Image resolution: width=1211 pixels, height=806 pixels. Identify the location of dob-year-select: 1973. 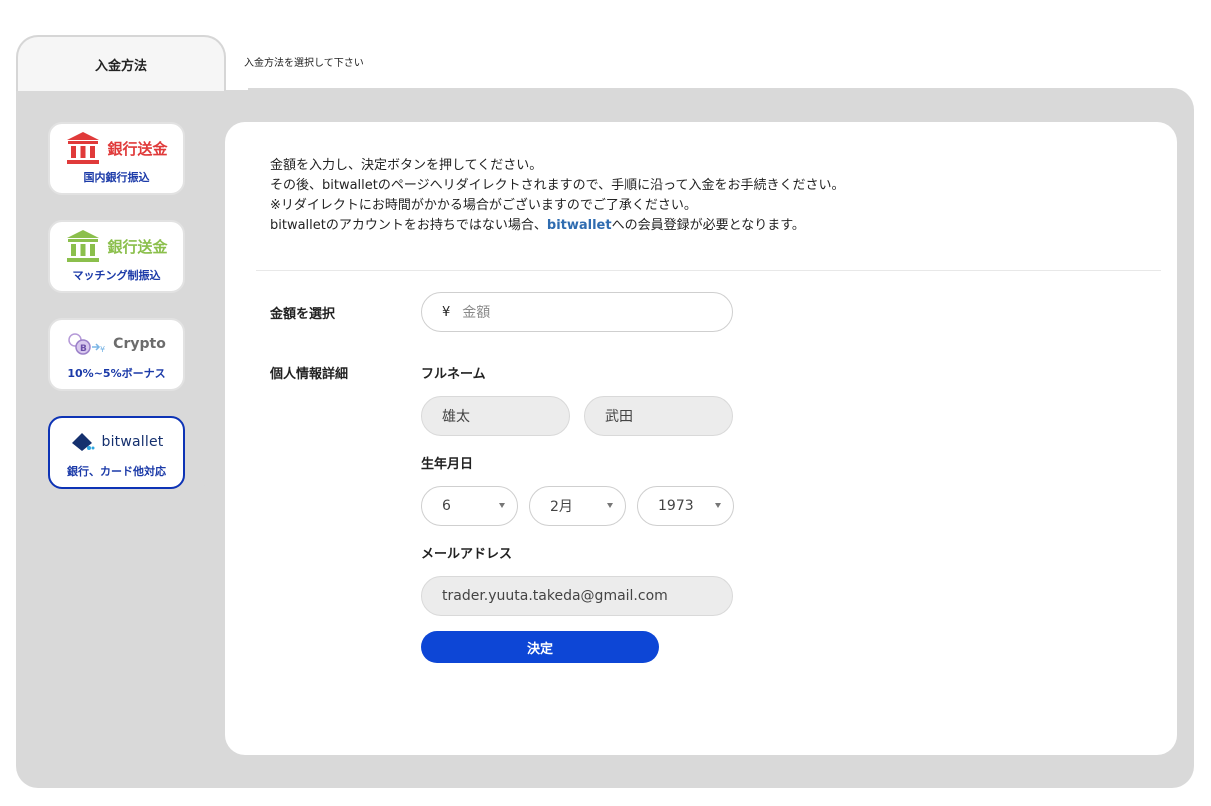
(685, 506).